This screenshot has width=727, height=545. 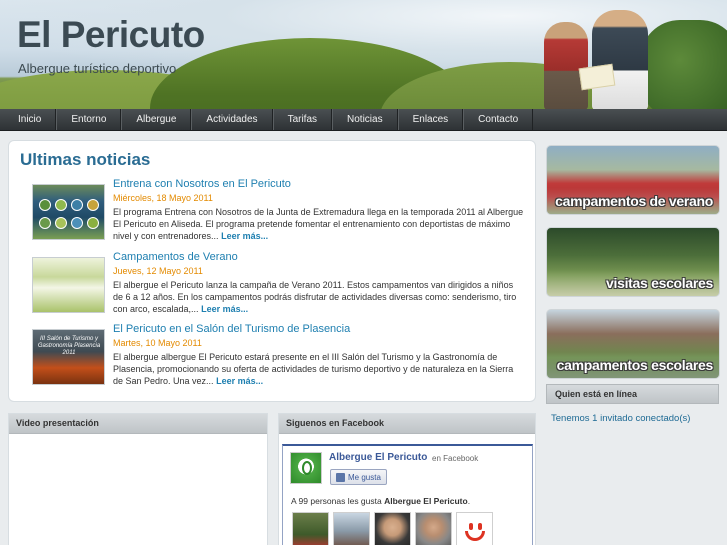 I want to click on page-logo-icon, so click(x=306, y=468).